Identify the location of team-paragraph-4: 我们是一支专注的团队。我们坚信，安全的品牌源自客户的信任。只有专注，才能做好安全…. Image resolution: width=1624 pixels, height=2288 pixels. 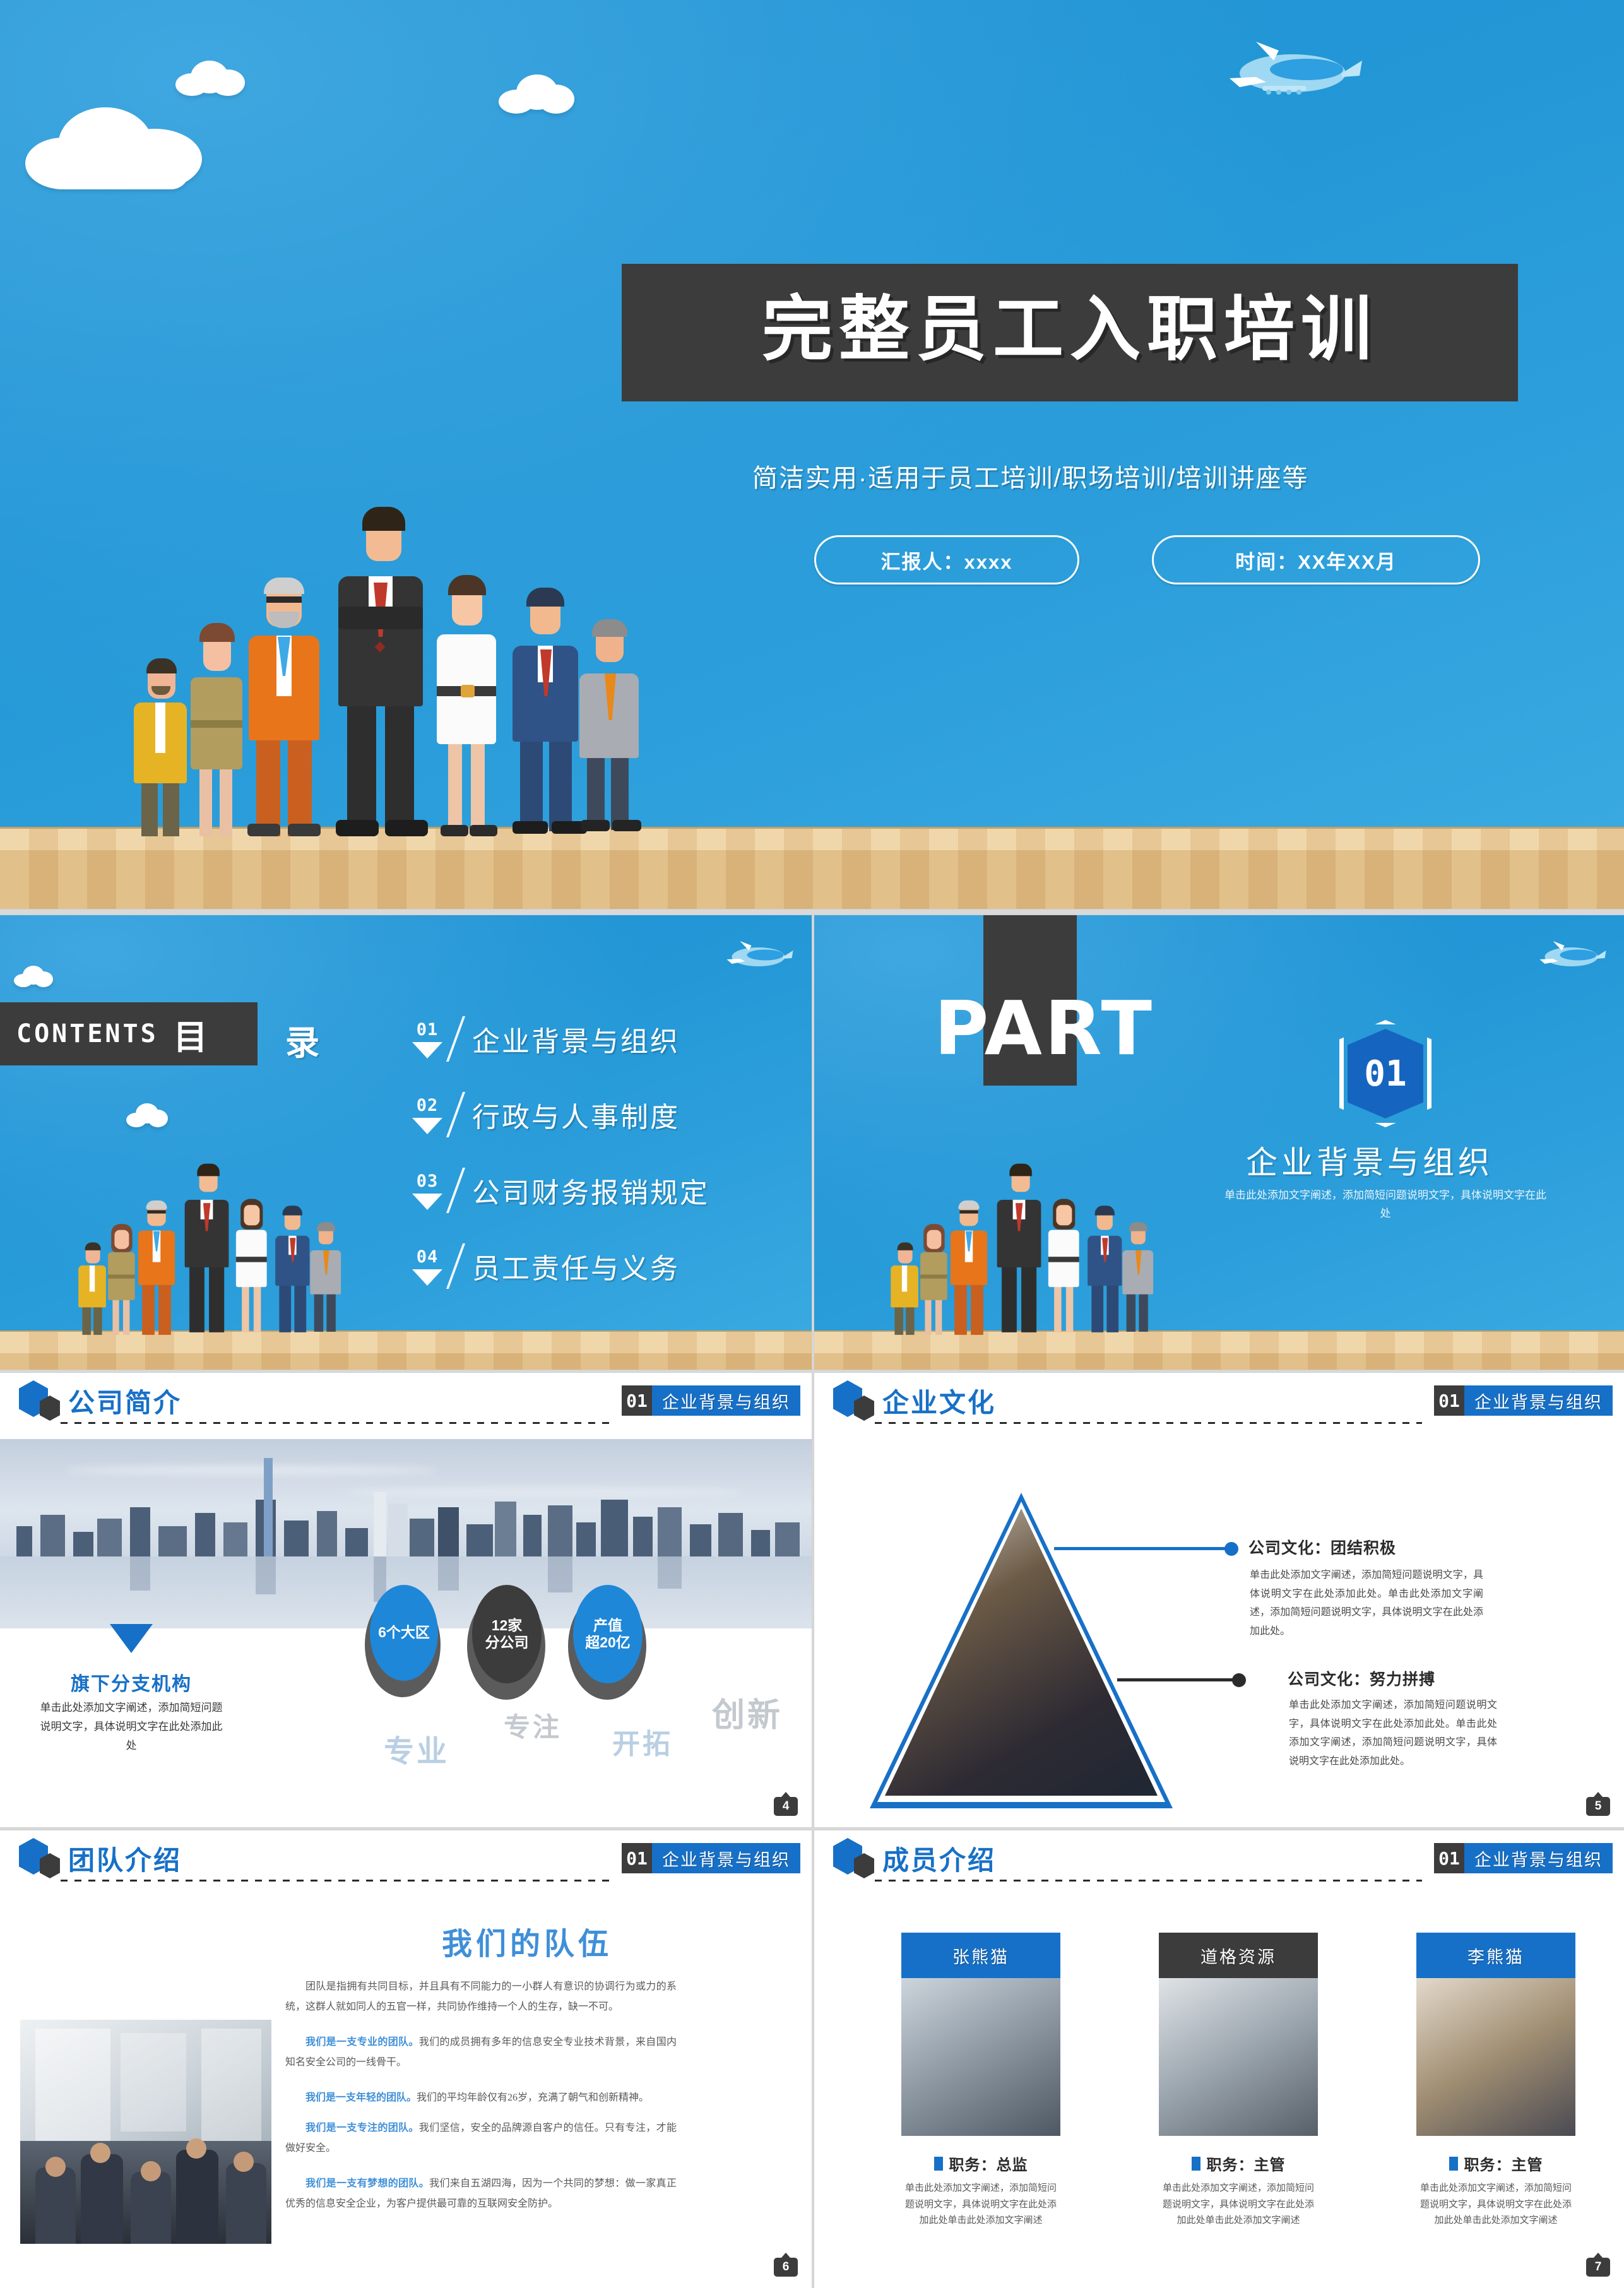
(481, 2138).